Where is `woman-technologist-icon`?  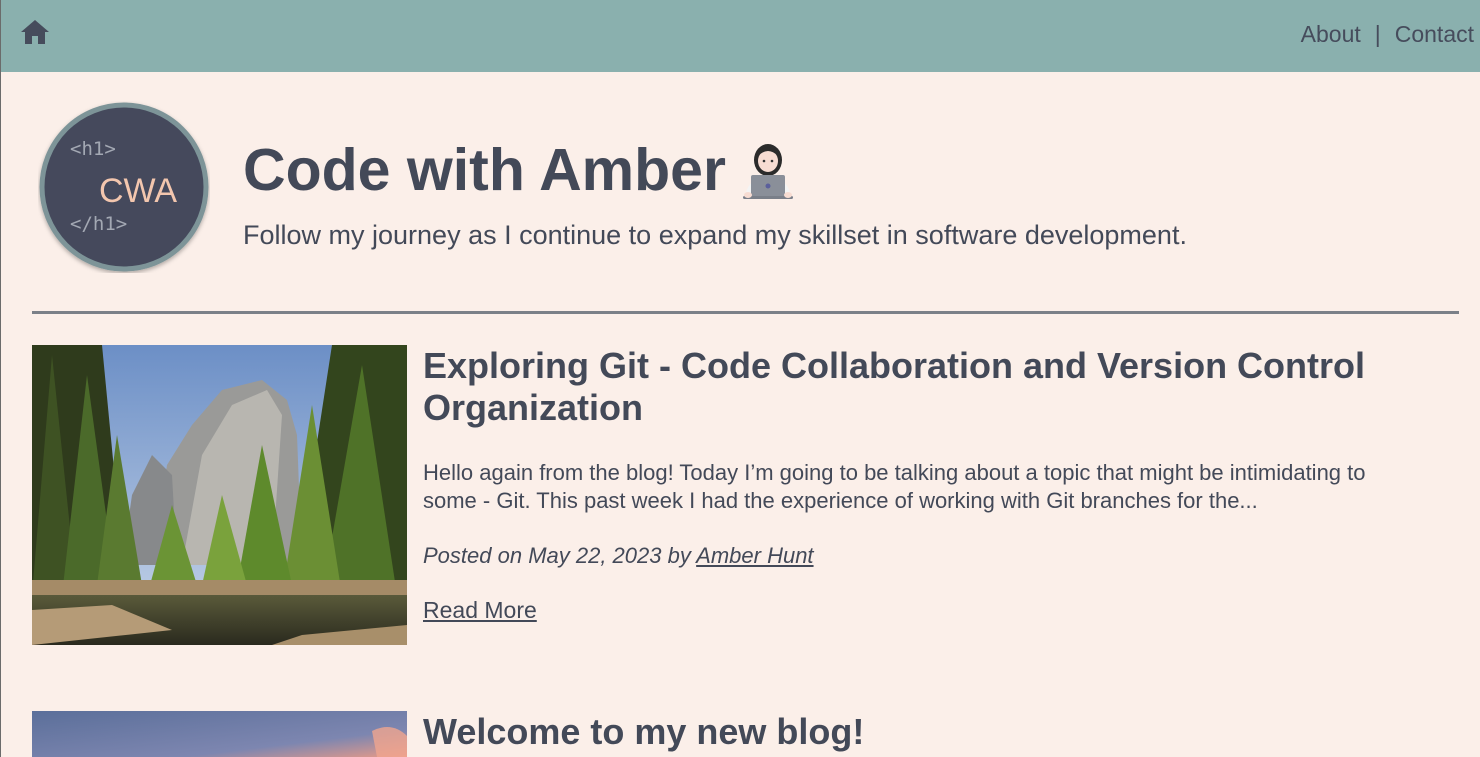
woman-technologist-icon is located at coordinates (768, 171).